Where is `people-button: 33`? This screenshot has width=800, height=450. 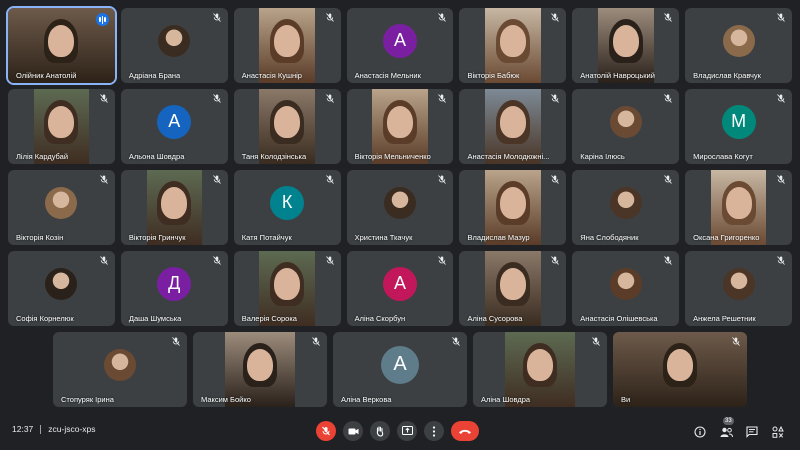
people-button: 33 is located at coordinates (727, 427).